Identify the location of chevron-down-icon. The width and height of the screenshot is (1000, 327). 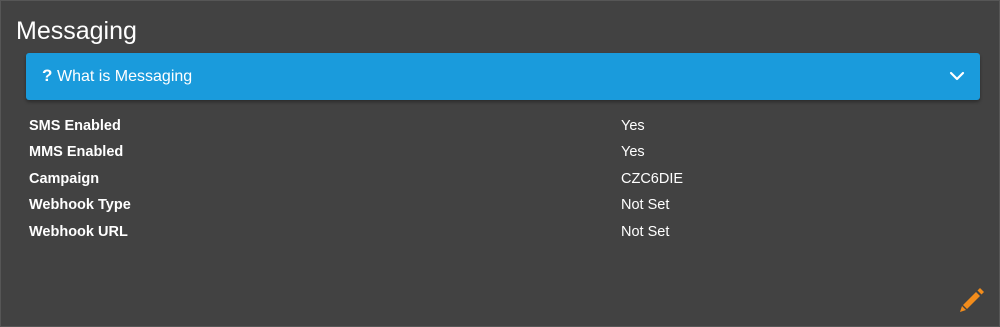
(957, 76).